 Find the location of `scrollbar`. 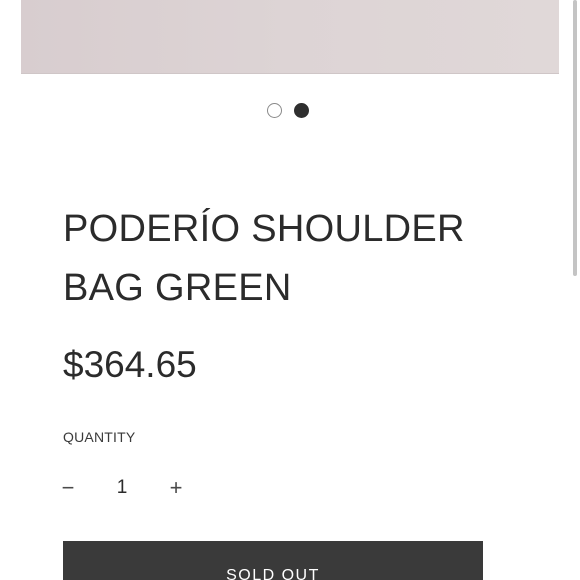

scrollbar is located at coordinates (575, 138).